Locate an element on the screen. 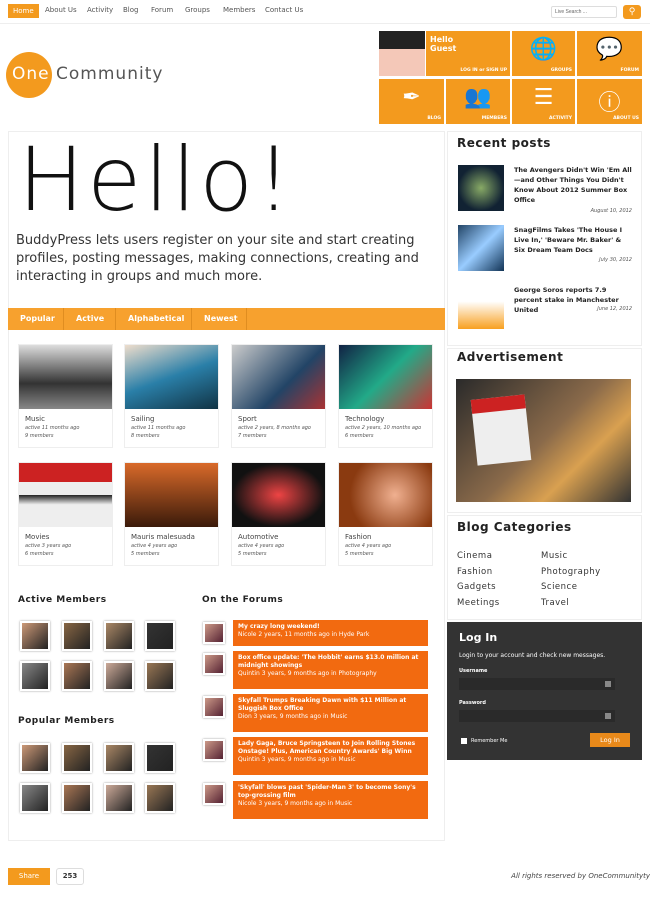 The width and height of the screenshot is (650, 899). category-link: Fashion is located at coordinates (475, 572).